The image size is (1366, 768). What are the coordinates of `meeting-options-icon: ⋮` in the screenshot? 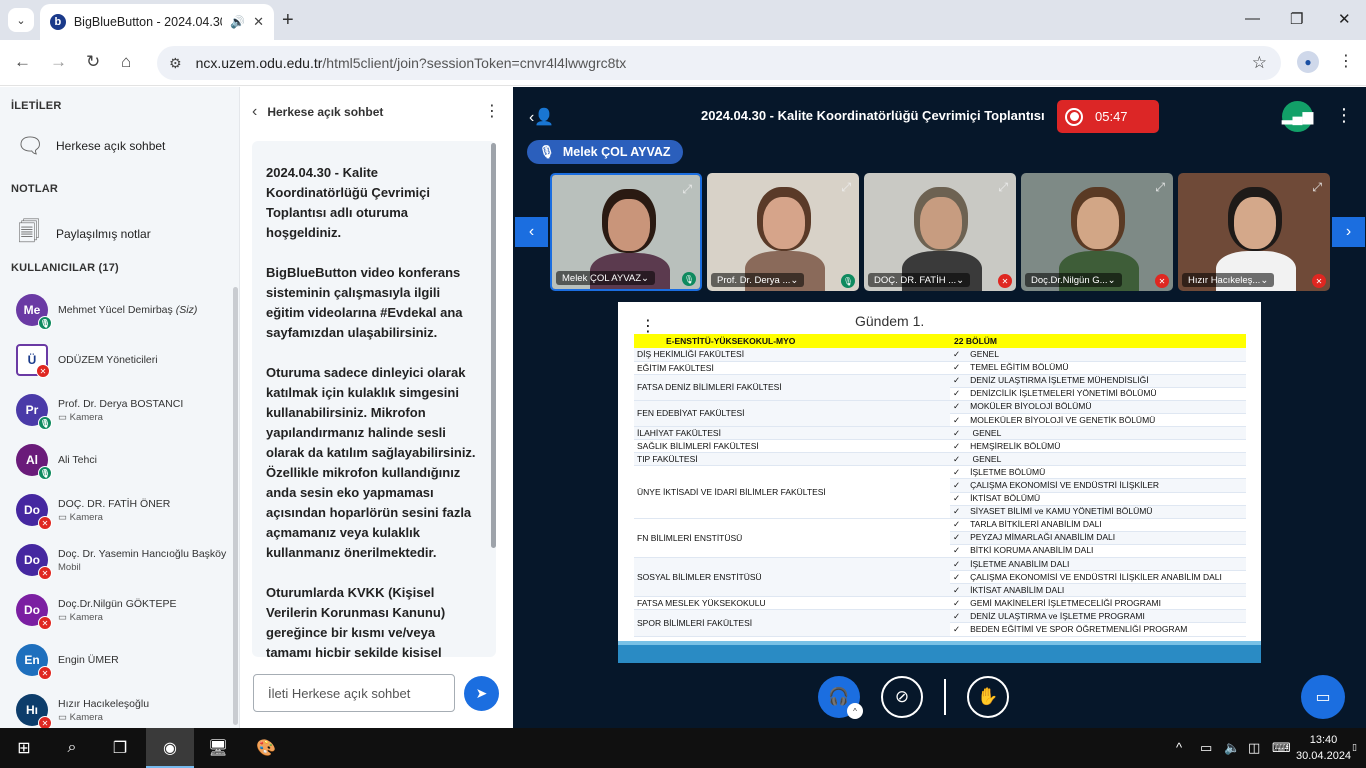 It's located at (1344, 115).